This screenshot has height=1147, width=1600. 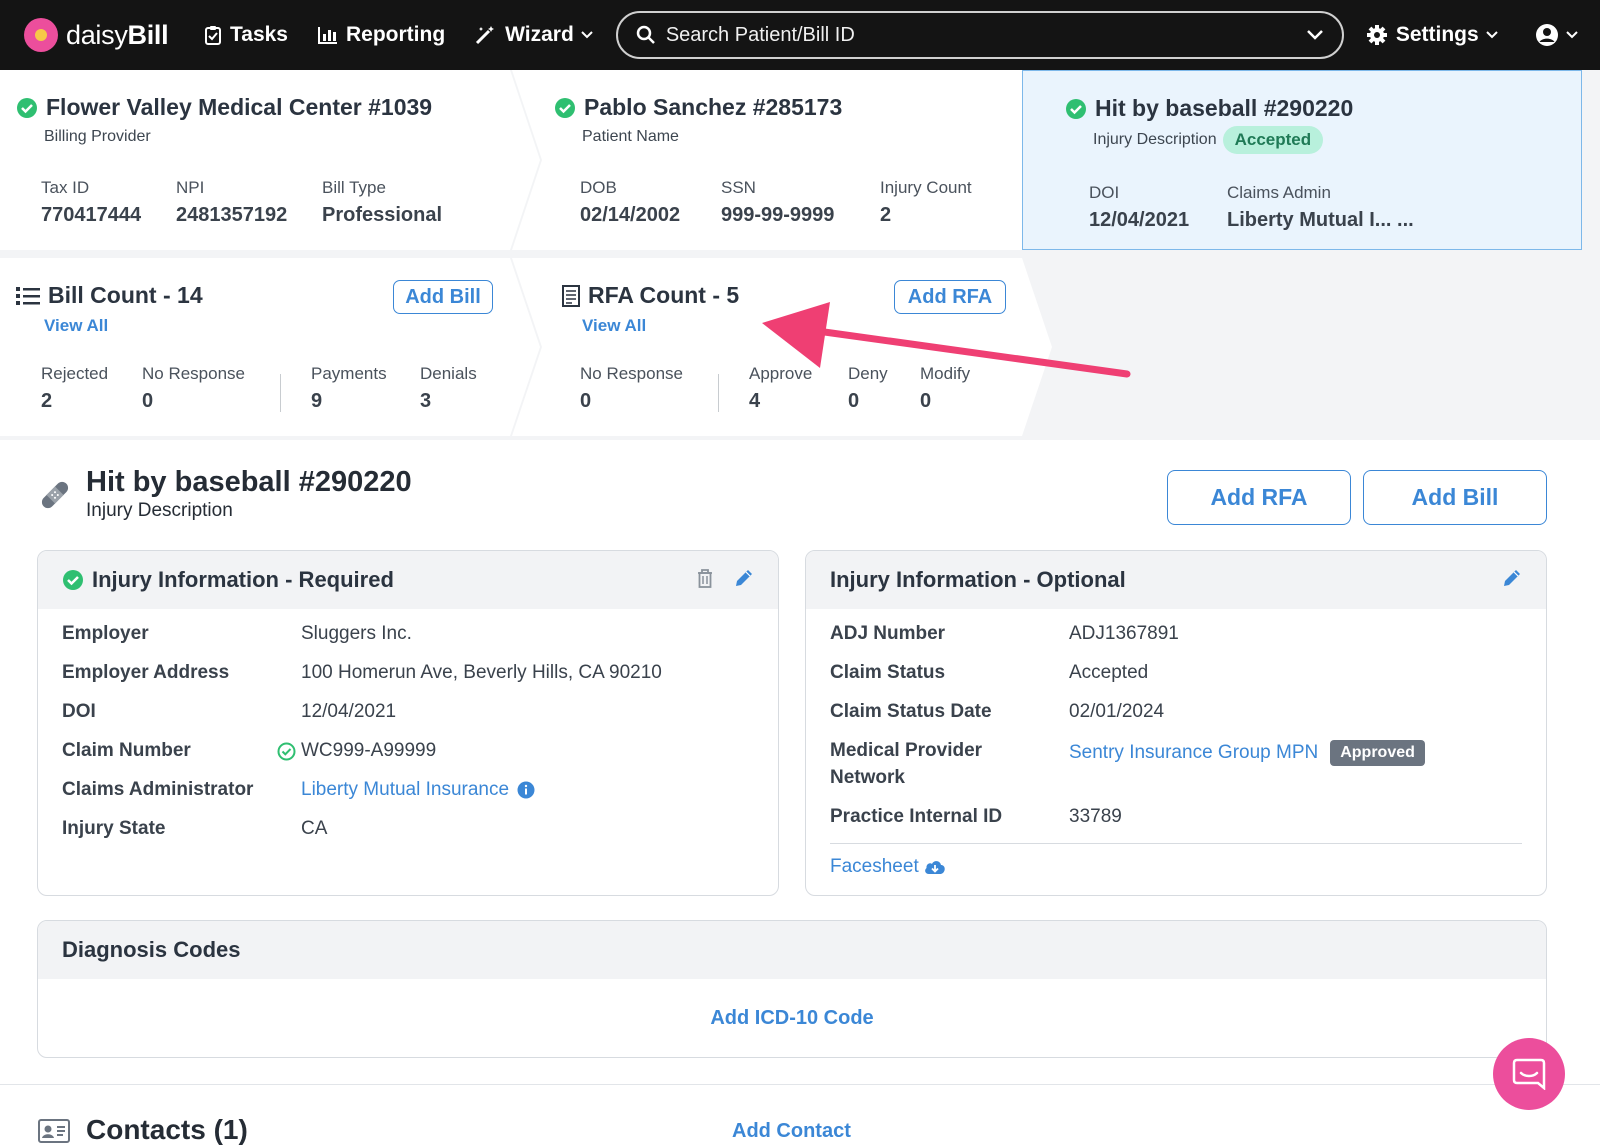 What do you see at coordinates (526, 790) in the screenshot?
I see `info-icon` at bounding box center [526, 790].